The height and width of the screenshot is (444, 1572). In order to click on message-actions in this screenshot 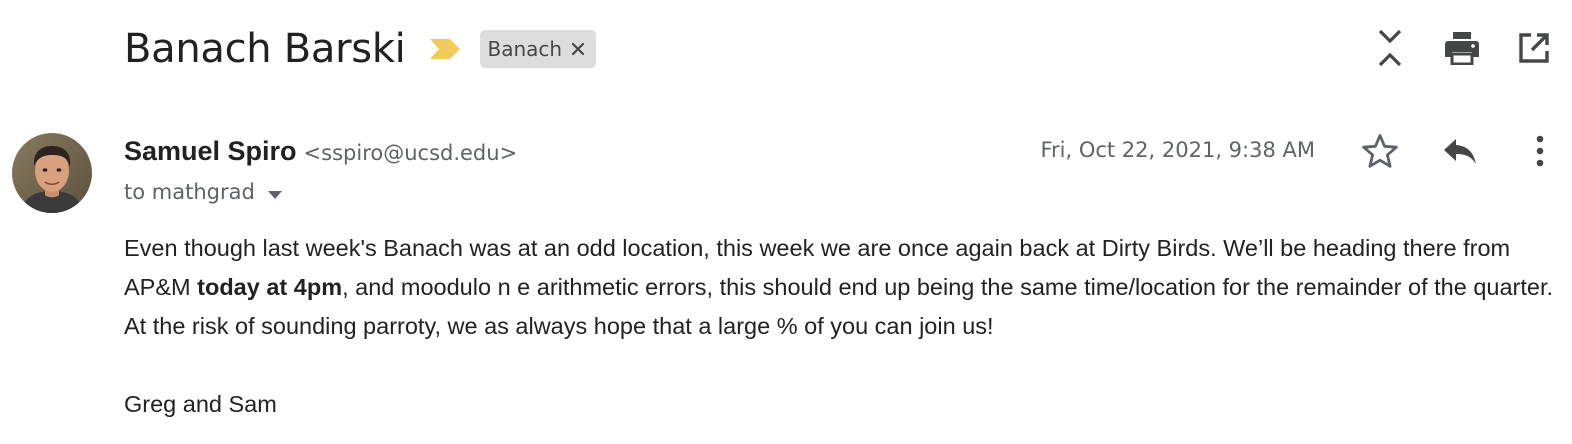, I will do `click(1460, 153)`.